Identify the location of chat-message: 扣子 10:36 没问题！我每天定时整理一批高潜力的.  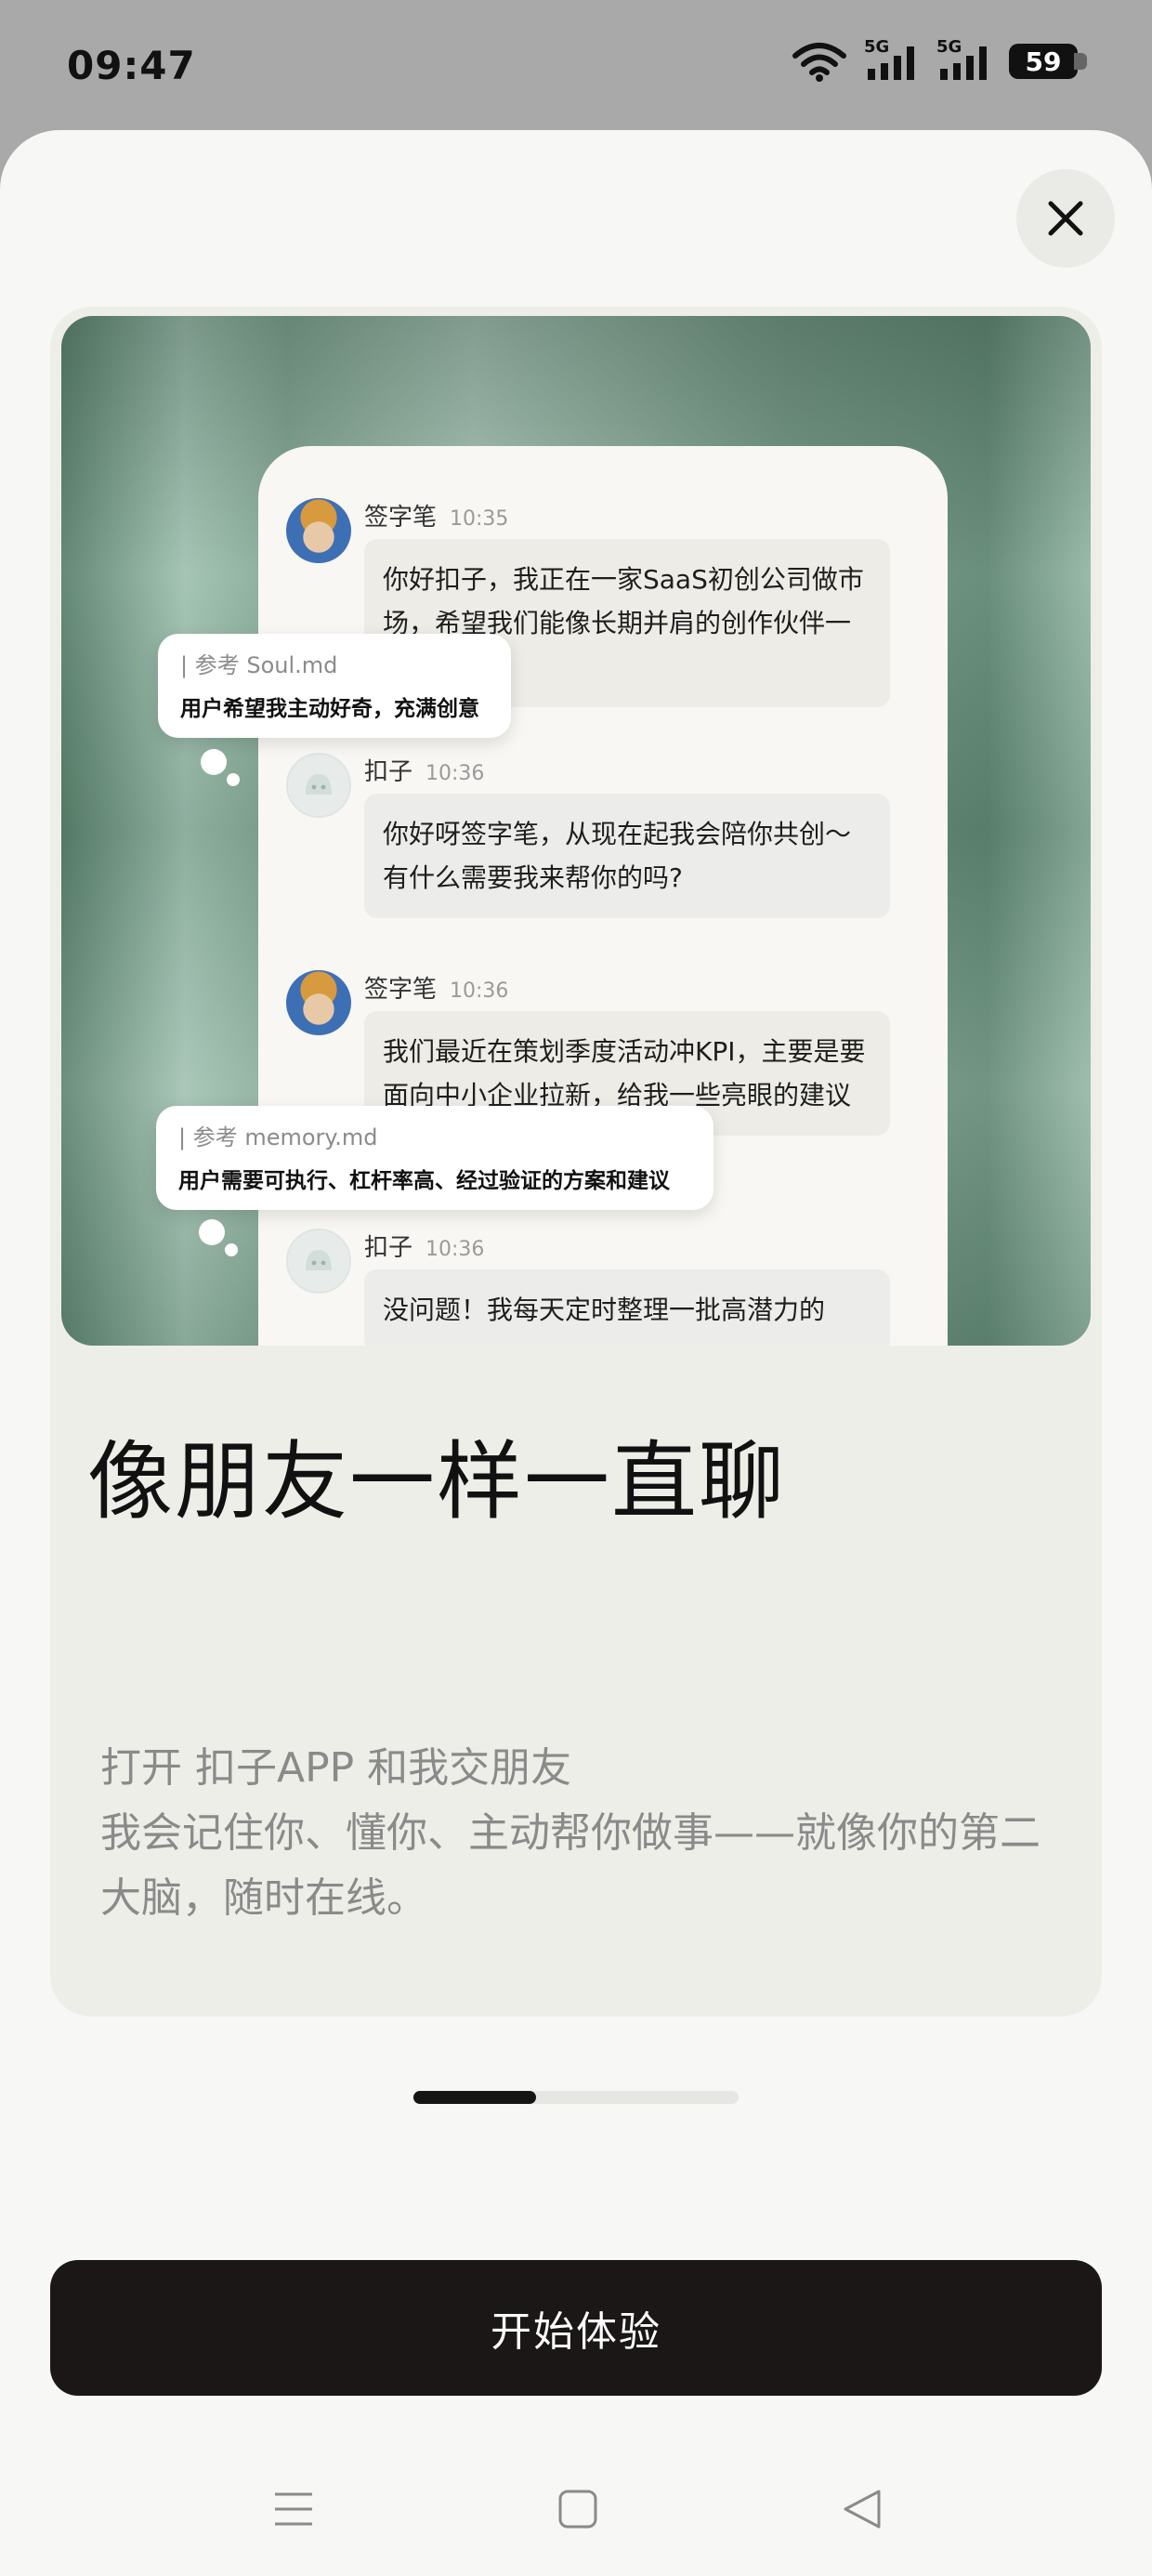
(602, 1287).